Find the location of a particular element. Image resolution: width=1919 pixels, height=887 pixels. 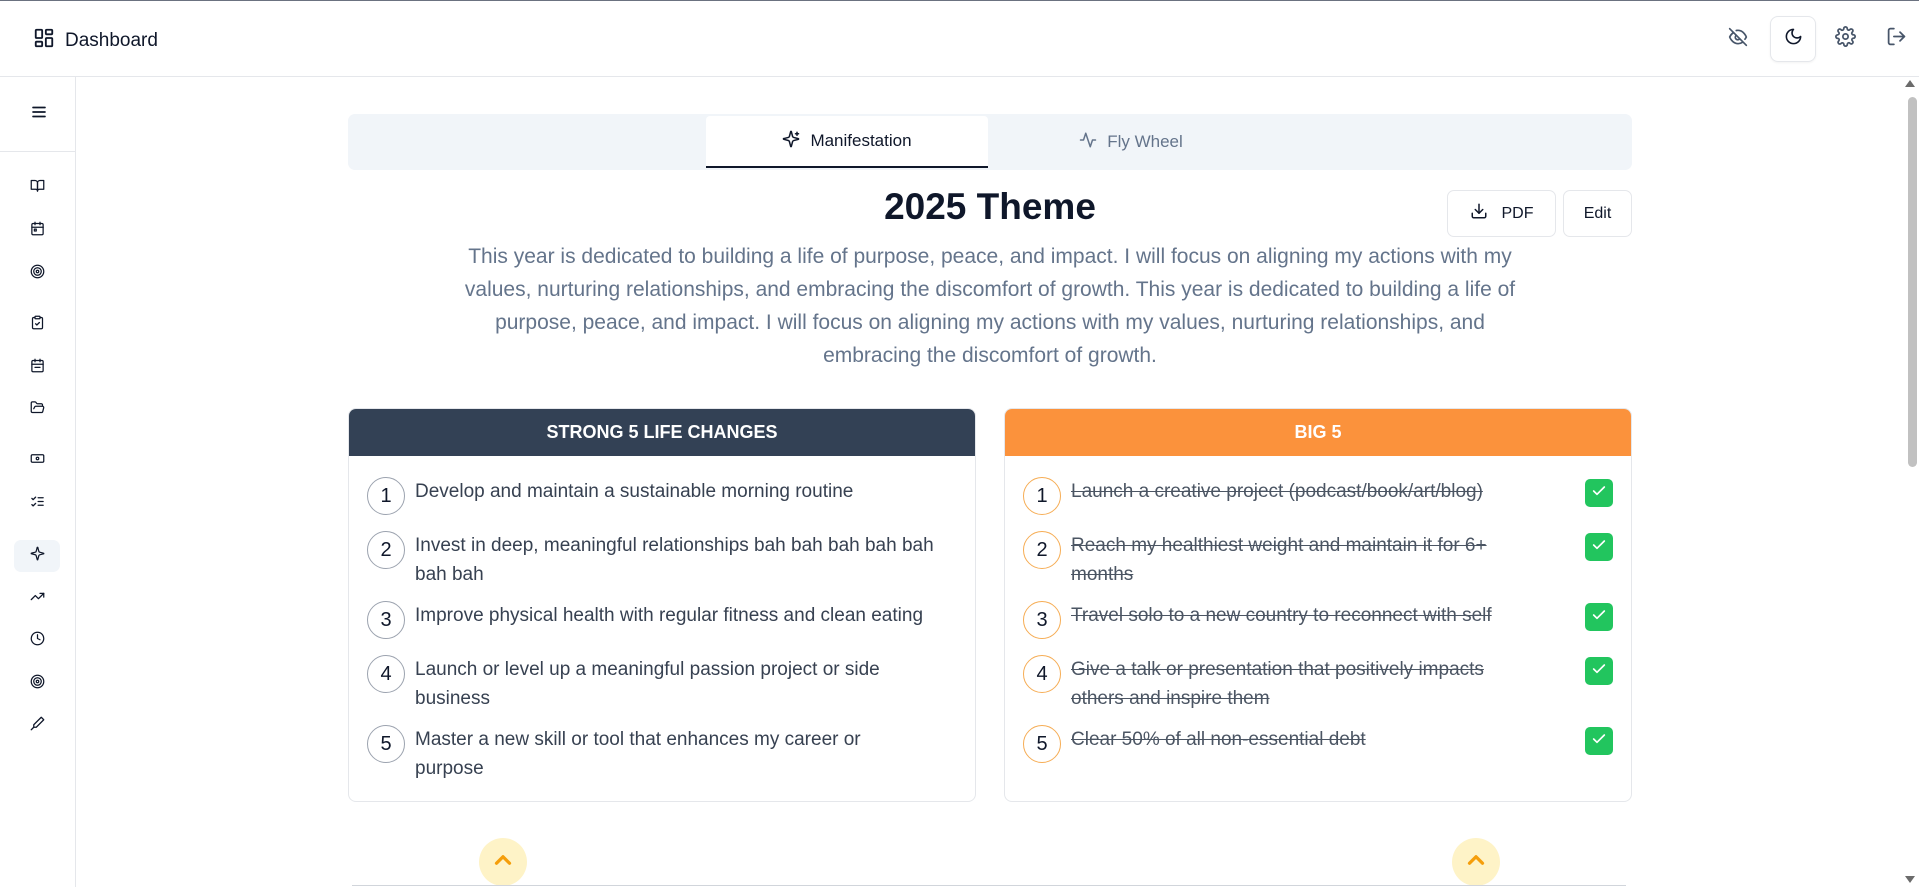

tab-fly-wheel: Fly Wheel is located at coordinates (1131, 142).